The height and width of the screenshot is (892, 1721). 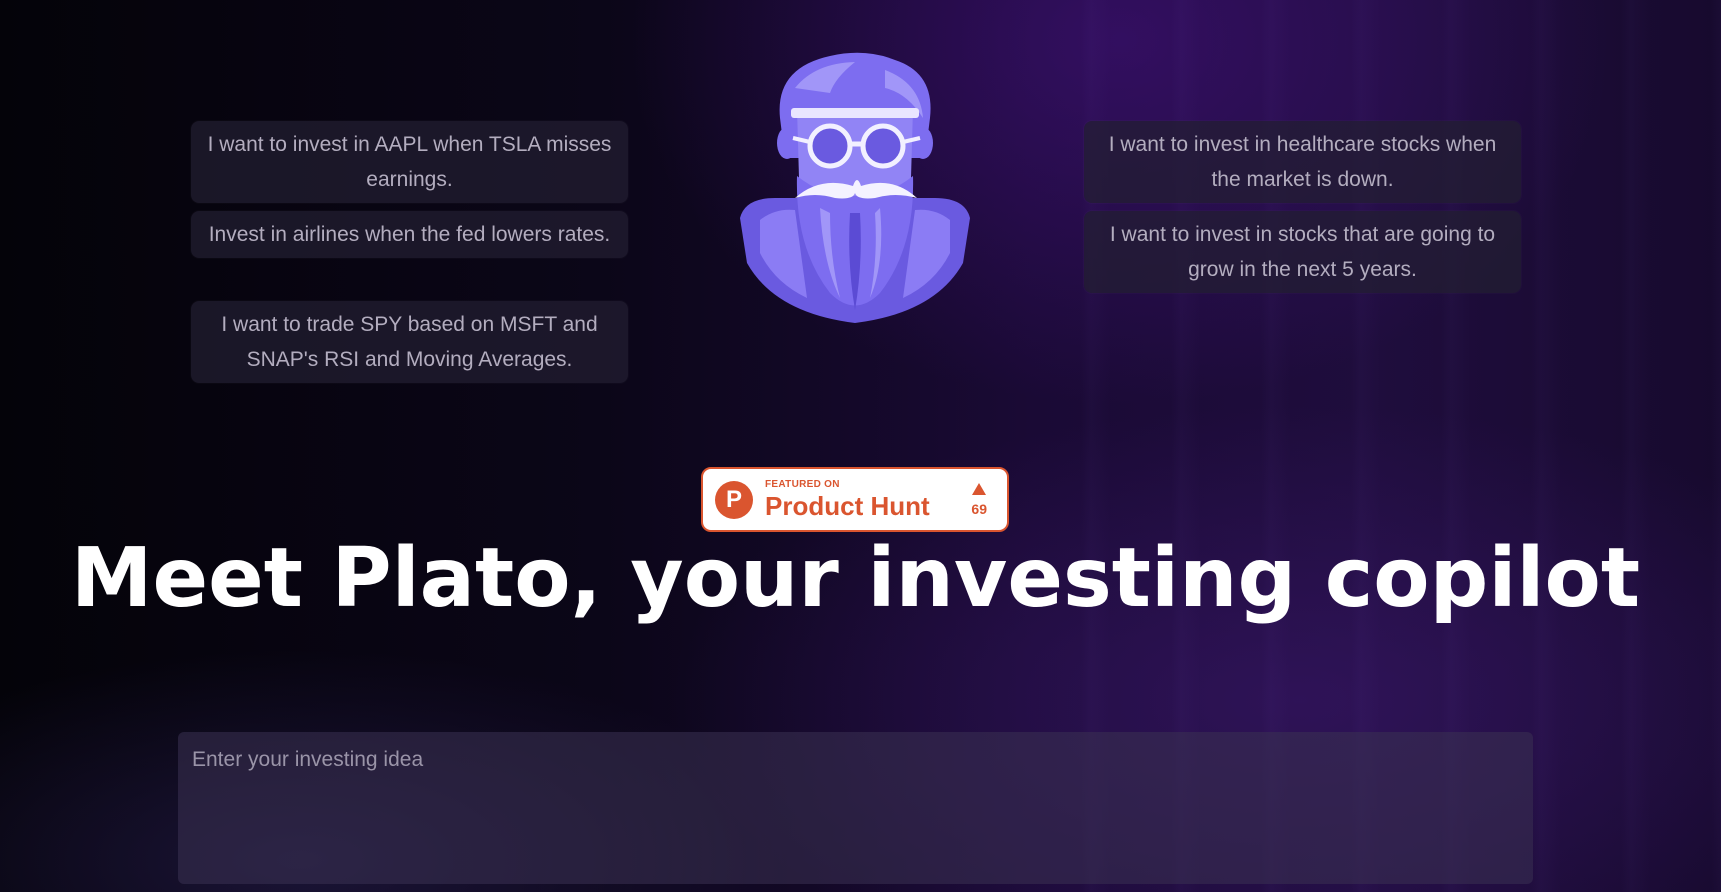 I want to click on product-hunt-name: Product Hunt, so click(x=847, y=506).